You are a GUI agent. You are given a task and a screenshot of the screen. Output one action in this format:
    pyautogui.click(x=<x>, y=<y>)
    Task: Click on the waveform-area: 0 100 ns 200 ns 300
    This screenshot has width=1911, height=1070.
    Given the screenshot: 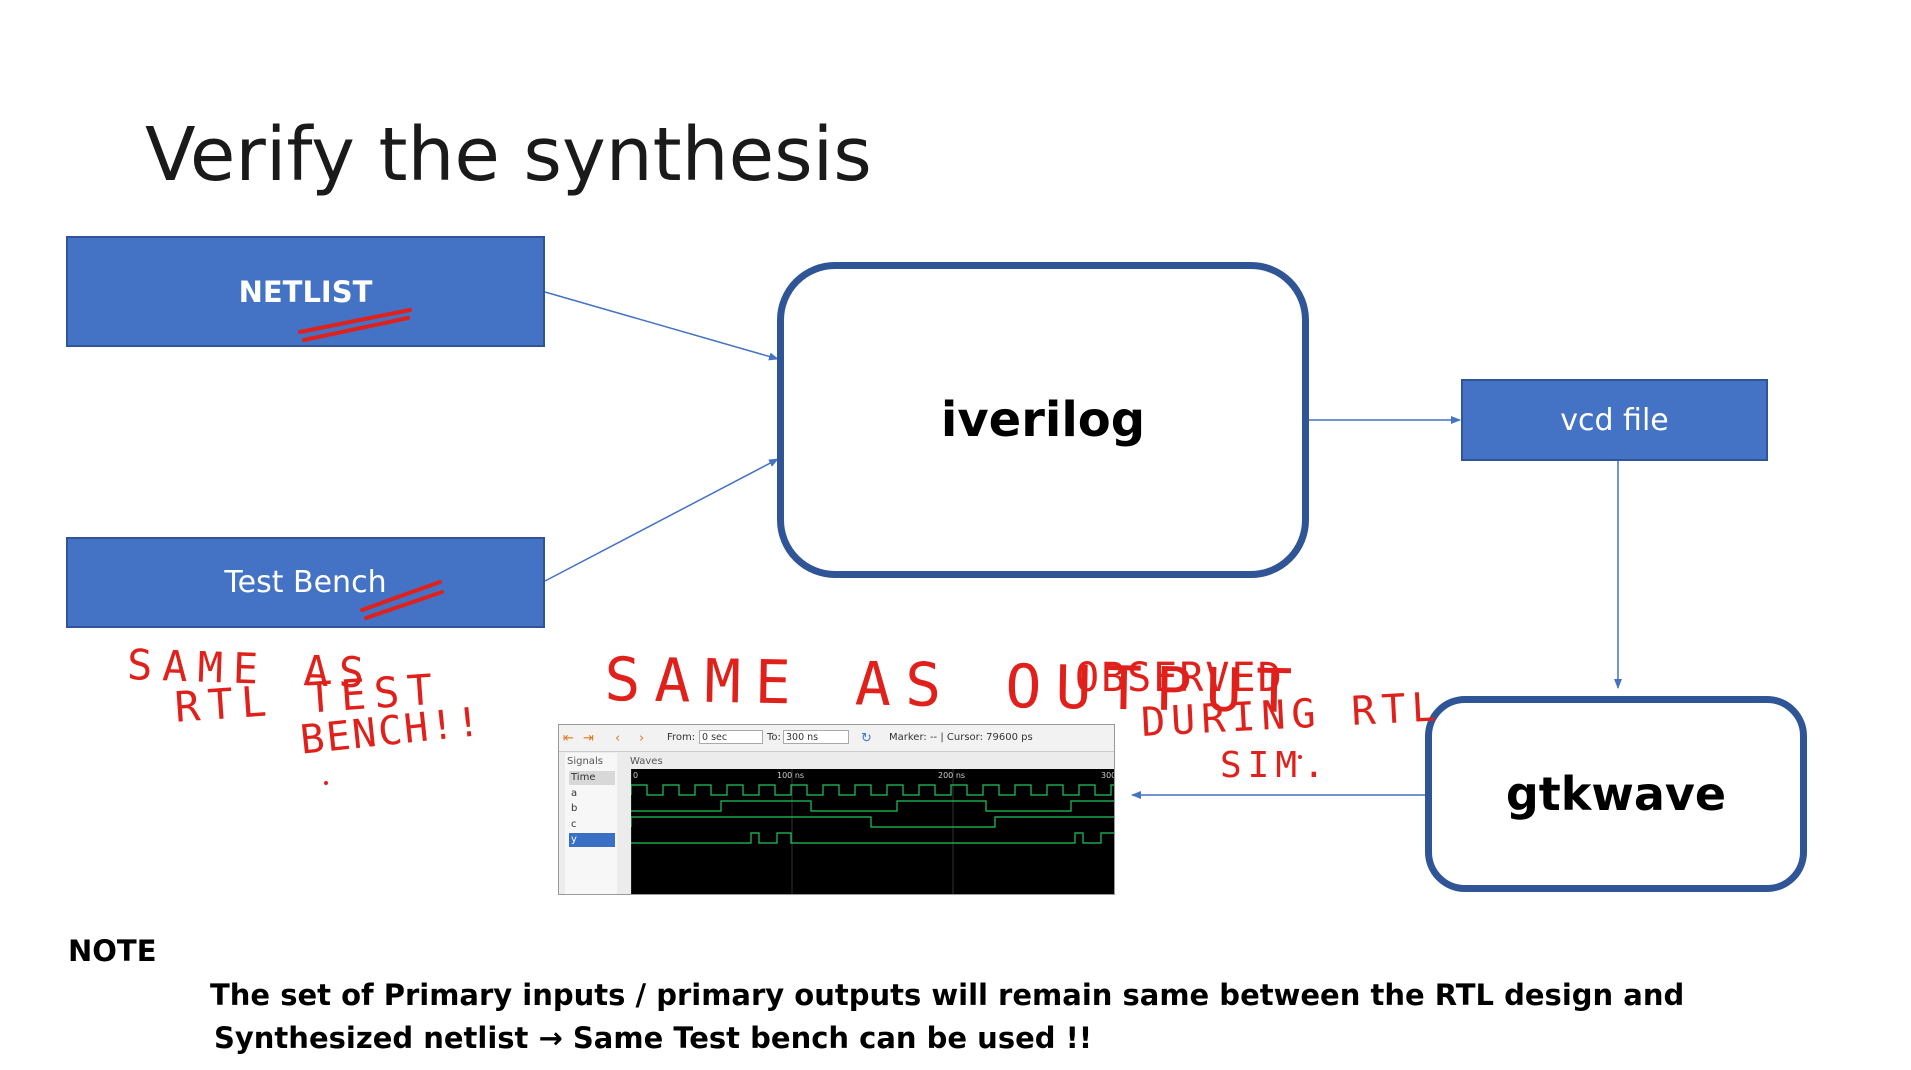 What is the action you would take?
    pyautogui.click(x=872, y=831)
    